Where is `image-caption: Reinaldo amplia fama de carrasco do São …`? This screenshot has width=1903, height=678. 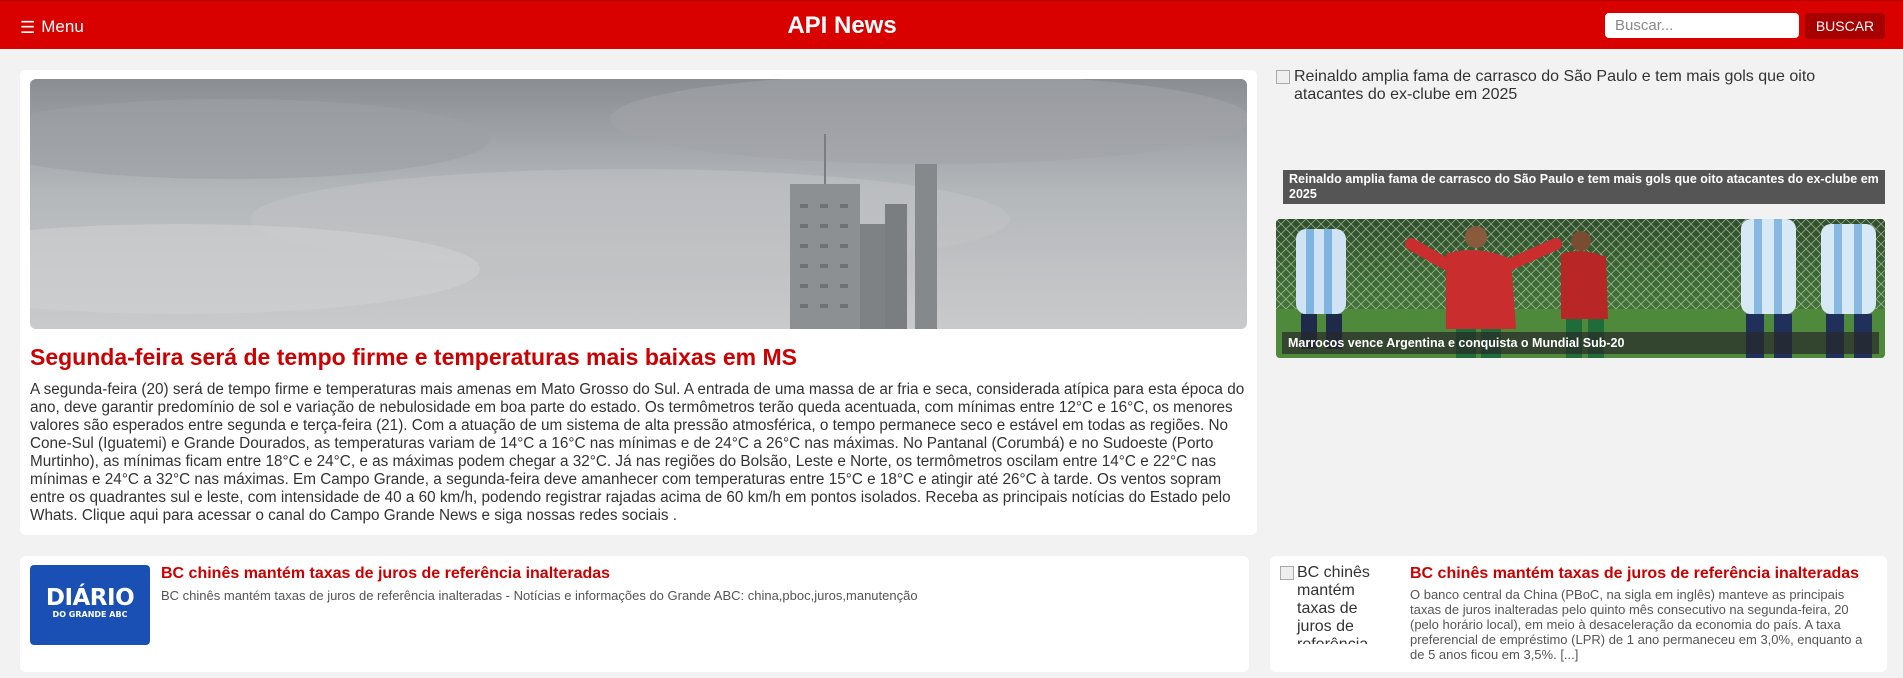 image-caption: Reinaldo amplia fama de carrasco do São … is located at coordinates (1584, 187).